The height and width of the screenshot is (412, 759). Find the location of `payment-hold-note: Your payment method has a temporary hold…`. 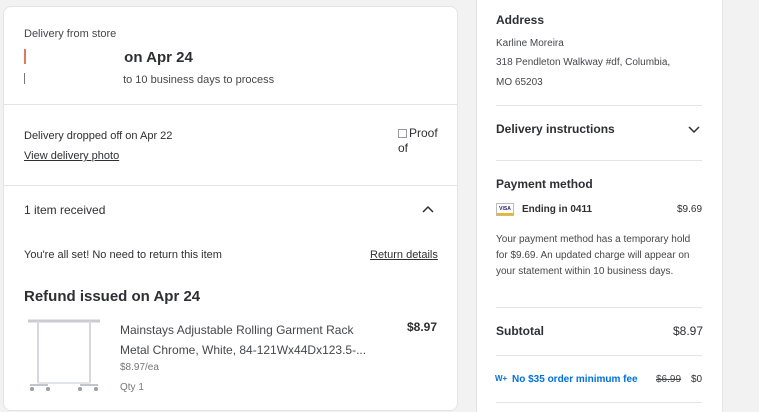

payment-hold-note: Your payment method has a temporary hold… is located at coordinates (593, 255).